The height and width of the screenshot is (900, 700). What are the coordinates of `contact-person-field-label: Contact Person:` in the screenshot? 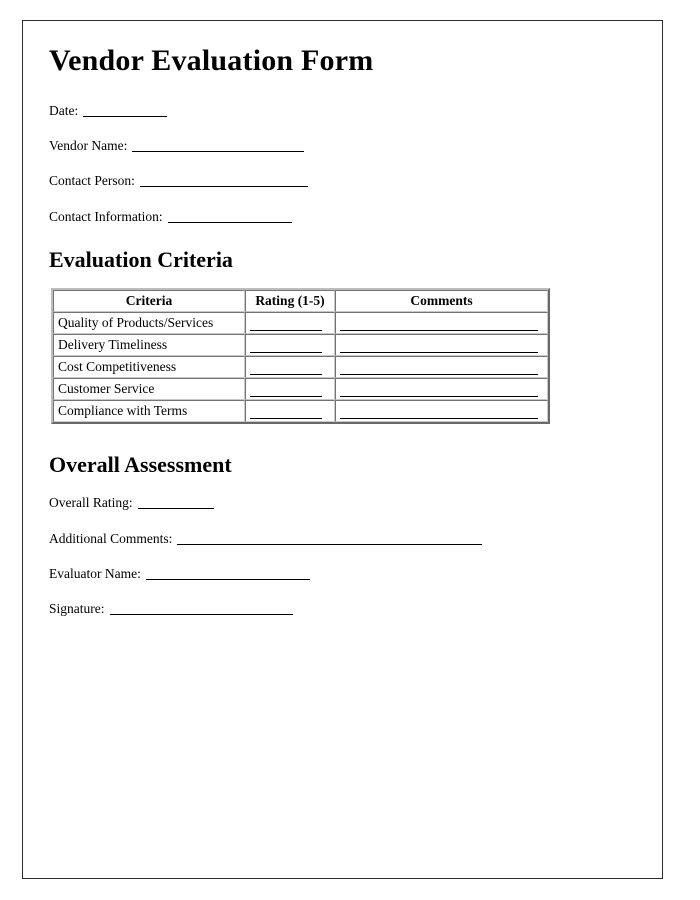 It's located at (92, 181).